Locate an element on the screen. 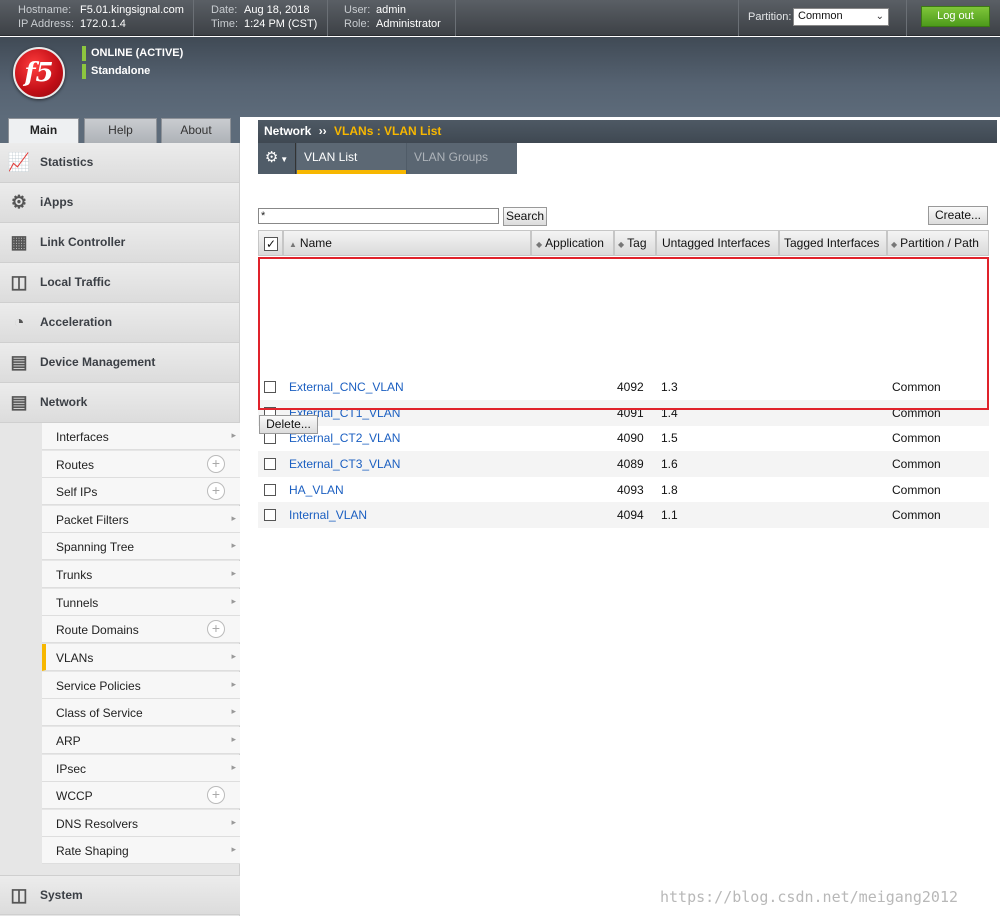 This screenshot has width=1000, height=916. sidebar-subitem-routes: Routes + is located at coordinates (141, 464).